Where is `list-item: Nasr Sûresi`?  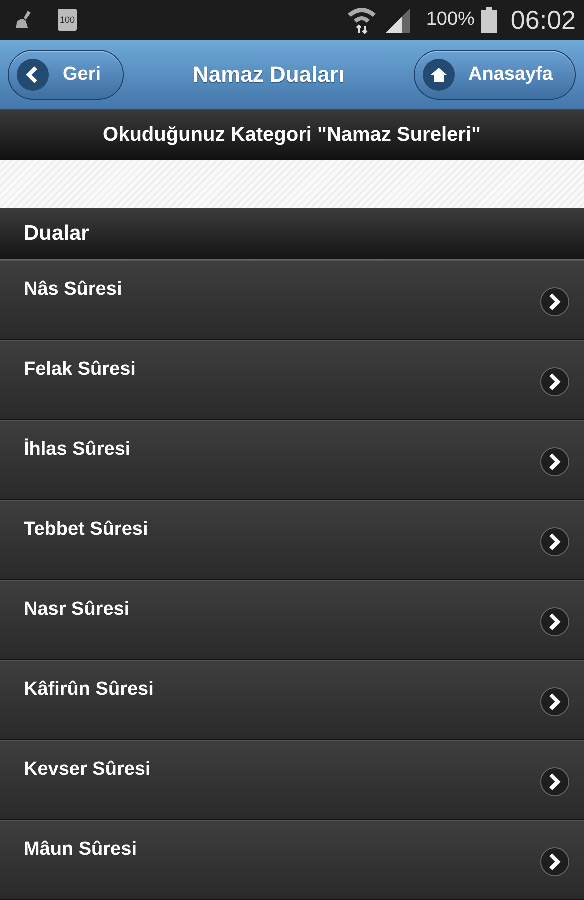 list-item: Nasr Sûresi is located at coordinates (292, 620).